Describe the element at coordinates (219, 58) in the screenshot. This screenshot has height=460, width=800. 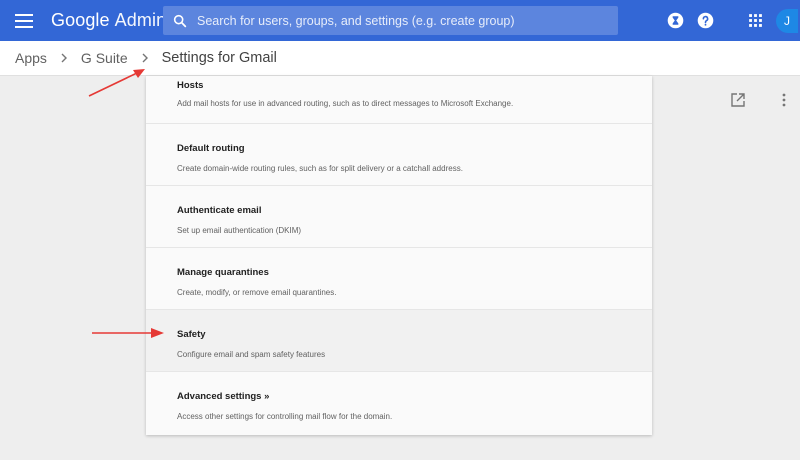
I see `page-title: Settings for Gmail` at that location.